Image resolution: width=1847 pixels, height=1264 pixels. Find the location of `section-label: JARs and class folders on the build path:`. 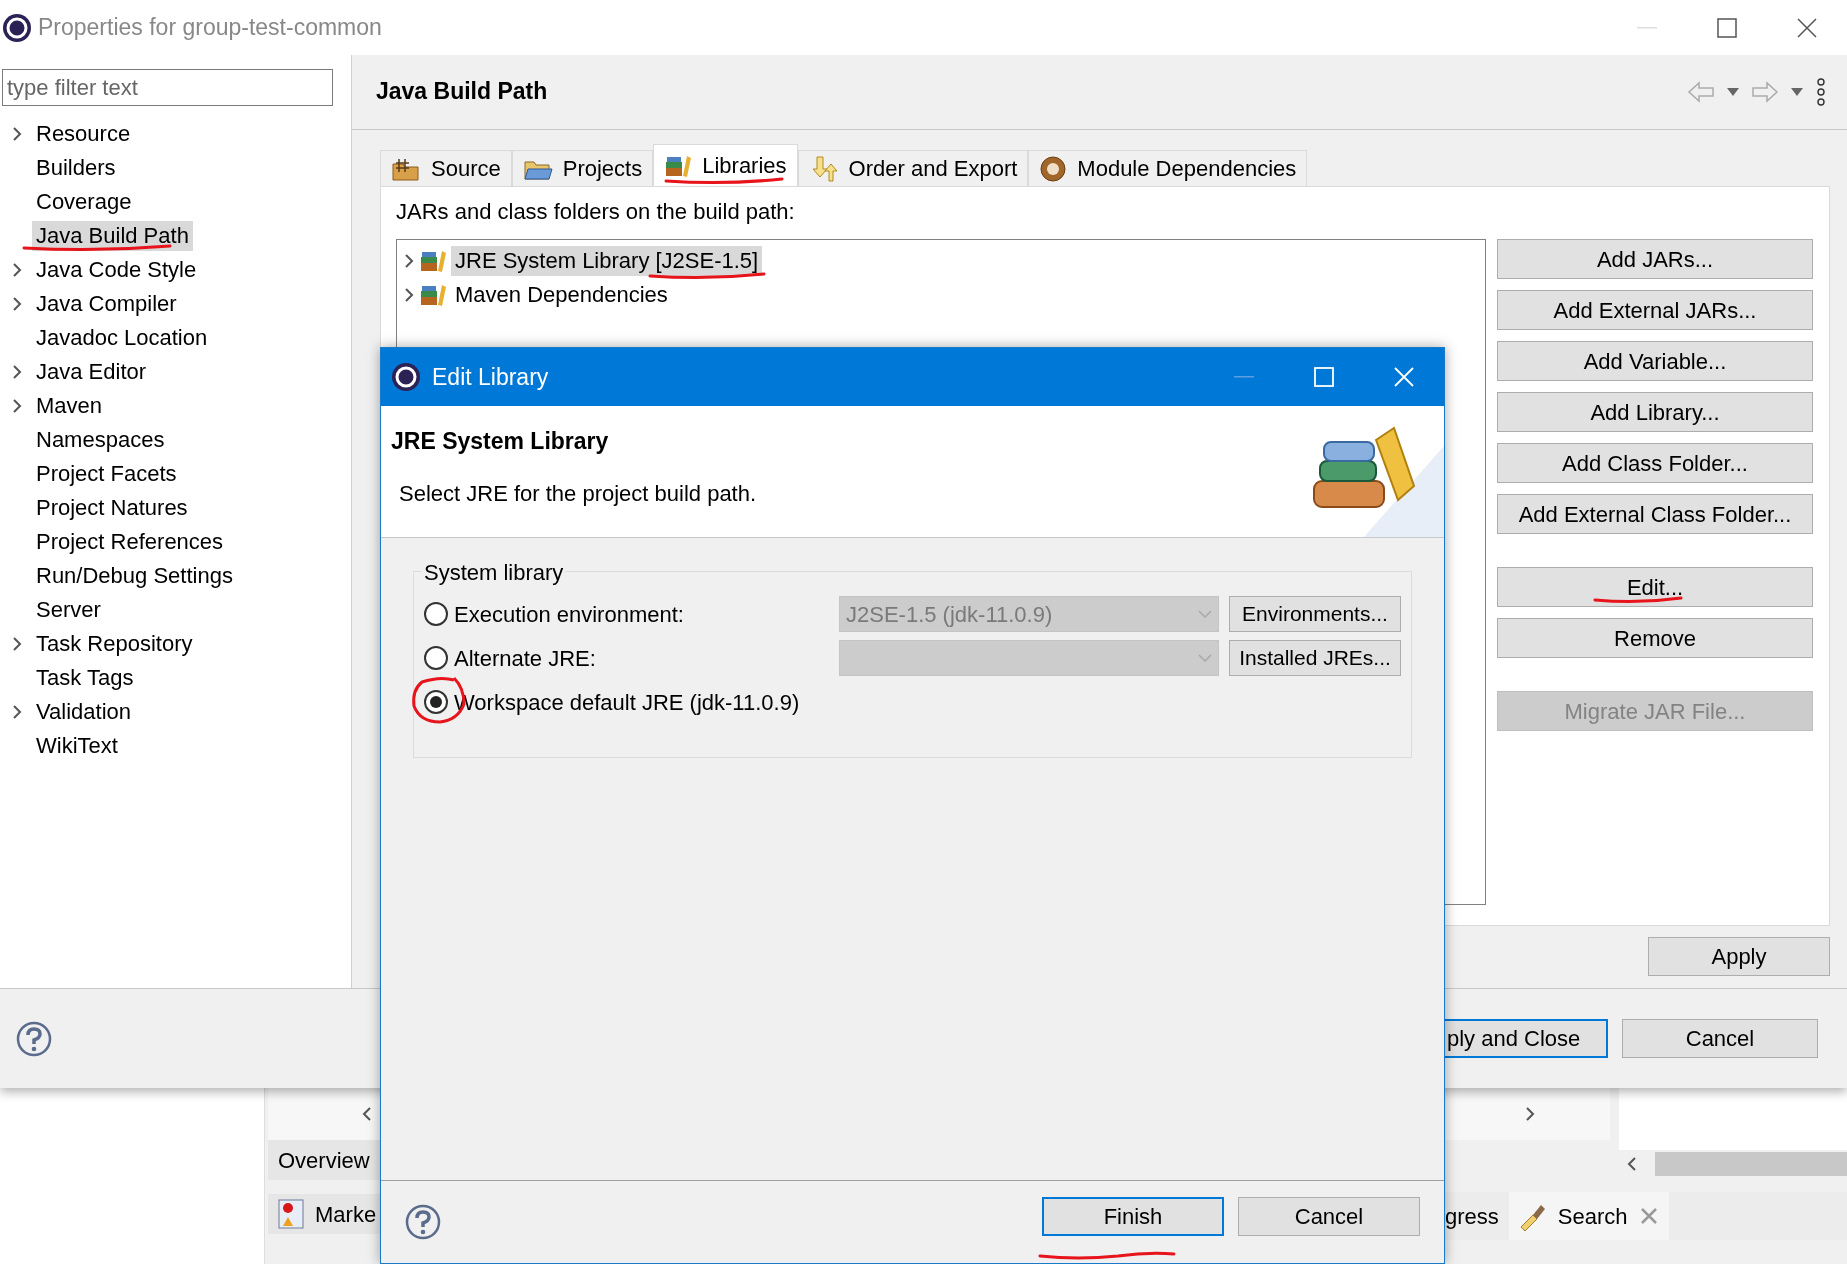

section-label: JARs and class folders on the build path: is located at coordinates (596, 212).